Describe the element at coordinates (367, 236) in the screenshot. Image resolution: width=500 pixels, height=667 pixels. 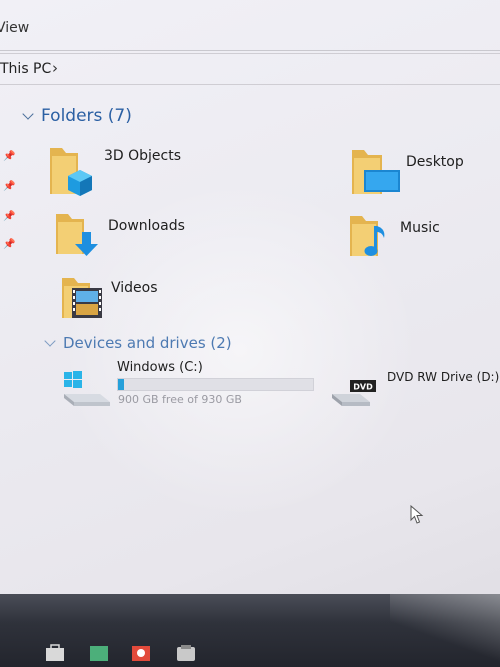
I see `music-folder-icon` at that location.